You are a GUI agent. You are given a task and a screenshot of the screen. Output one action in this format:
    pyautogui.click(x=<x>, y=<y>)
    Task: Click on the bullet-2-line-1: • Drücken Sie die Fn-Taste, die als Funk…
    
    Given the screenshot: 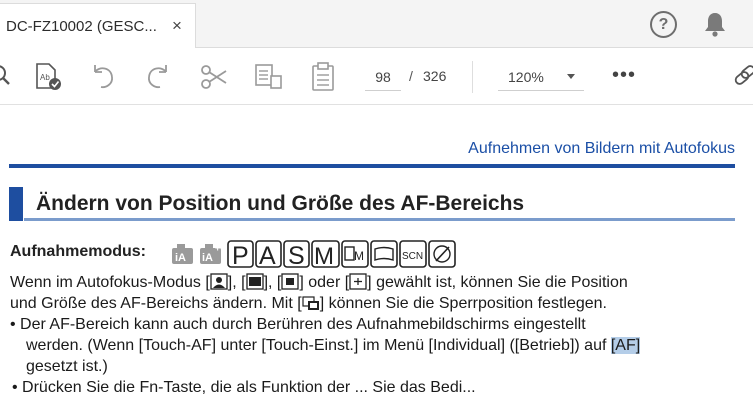 What is the action you would take?
    pyautogui.click(x=244, y=387)
    